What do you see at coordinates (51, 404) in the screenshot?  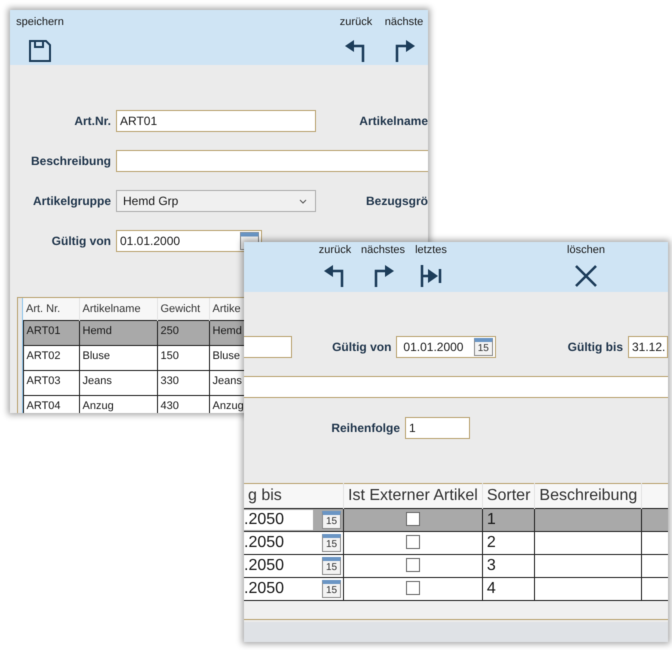 I see `table-cell: ART04` at bounding box center [51, 404].